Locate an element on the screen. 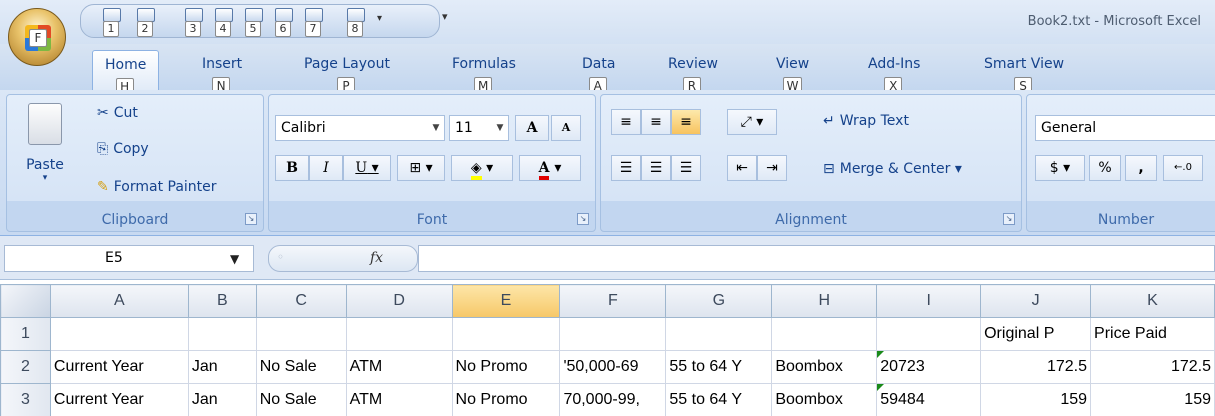 The image size is (1215, 416). cell: Price Paid is located at coordinates (1152, 334).